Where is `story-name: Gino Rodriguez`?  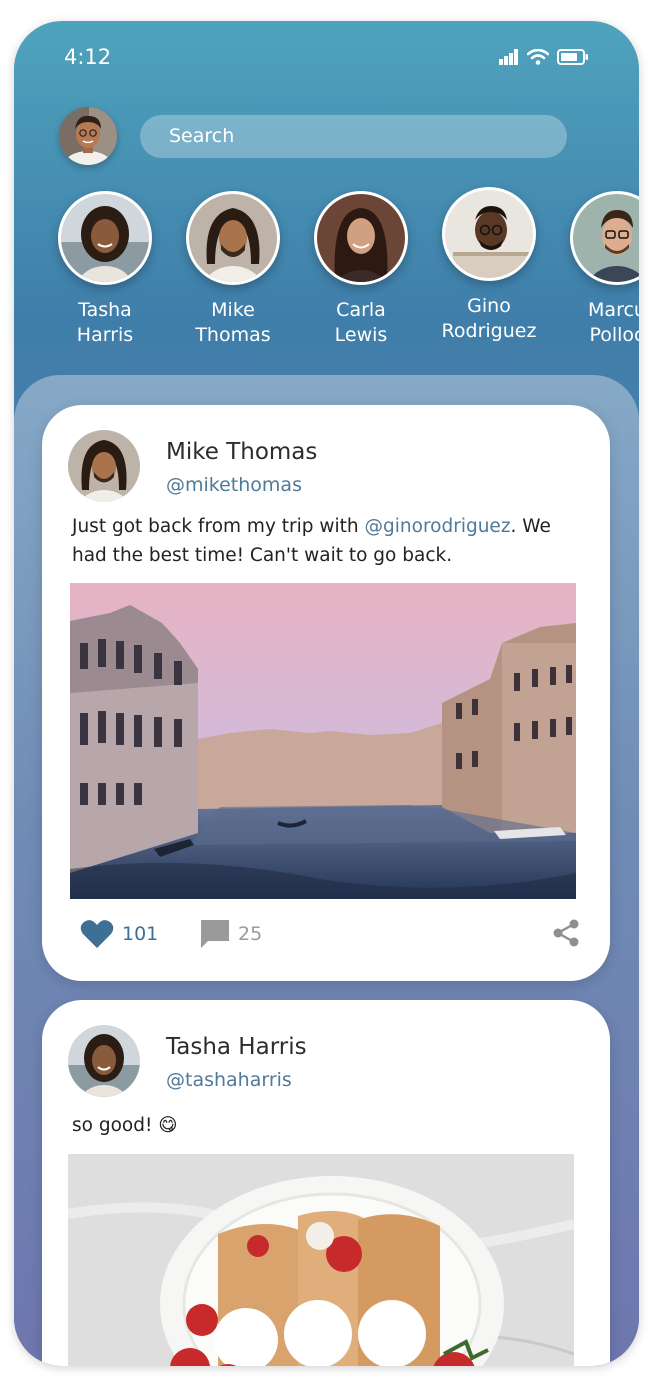
story-name: Gino Rodriguez is located at coordinates (489, 318).